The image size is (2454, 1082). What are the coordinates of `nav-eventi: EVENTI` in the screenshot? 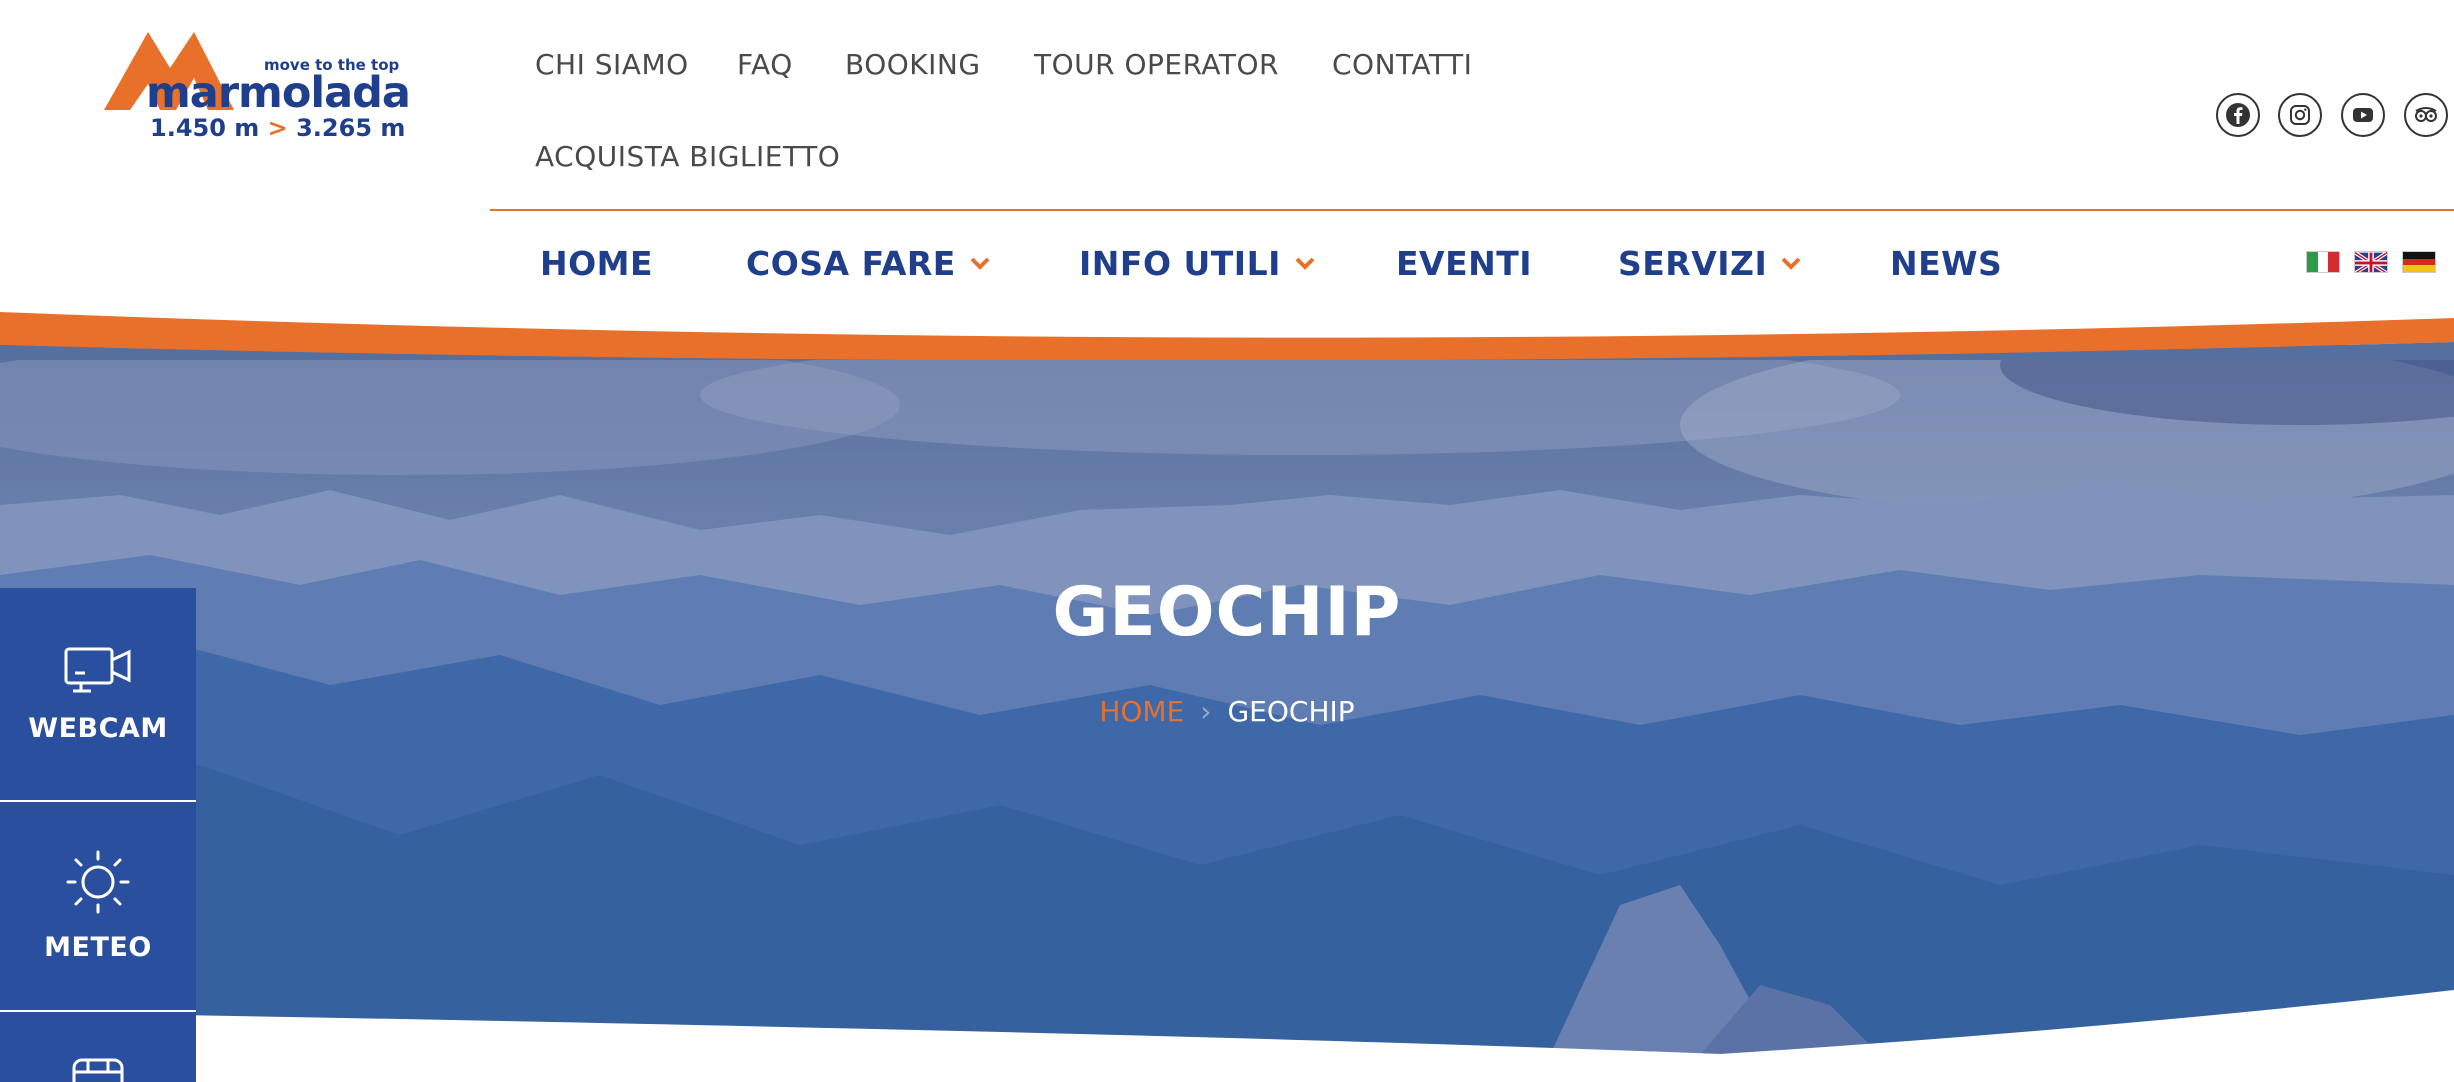 It's located at (1464, 263).